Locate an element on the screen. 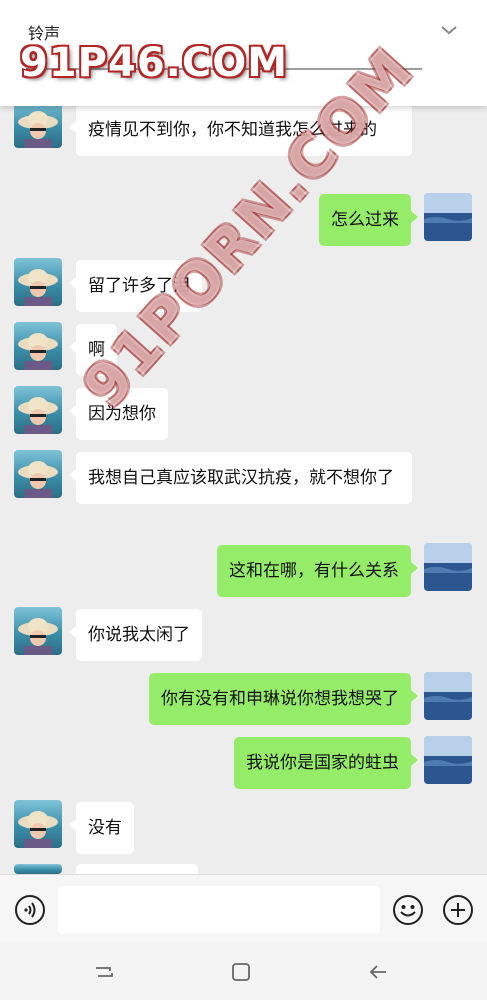 The height and width of the screenshot is (1000, 487). message-bubble-incoming: 因为想你 is located at coordinates (118, 414).